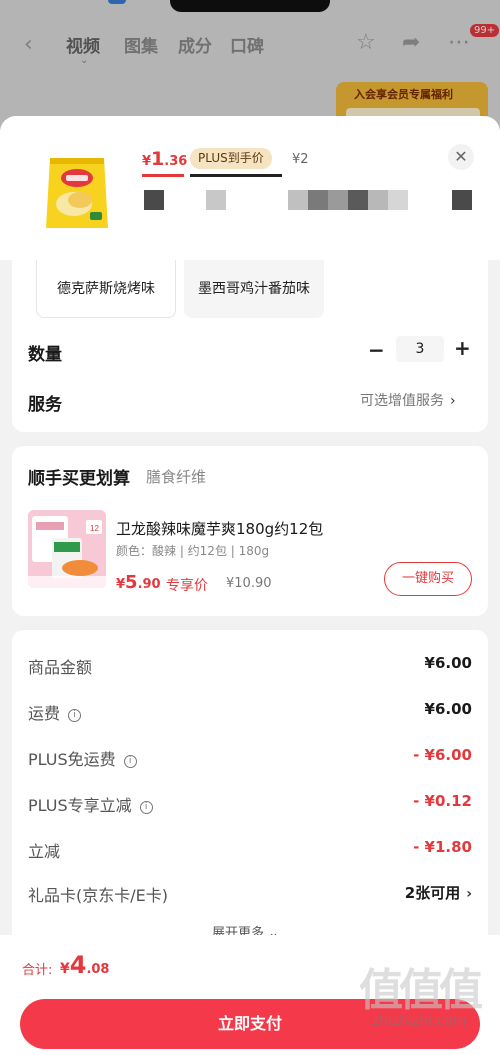 The image size is (500, 1055). I want to click on plus-price-tag: PLUS到手价, so click(231, 158).